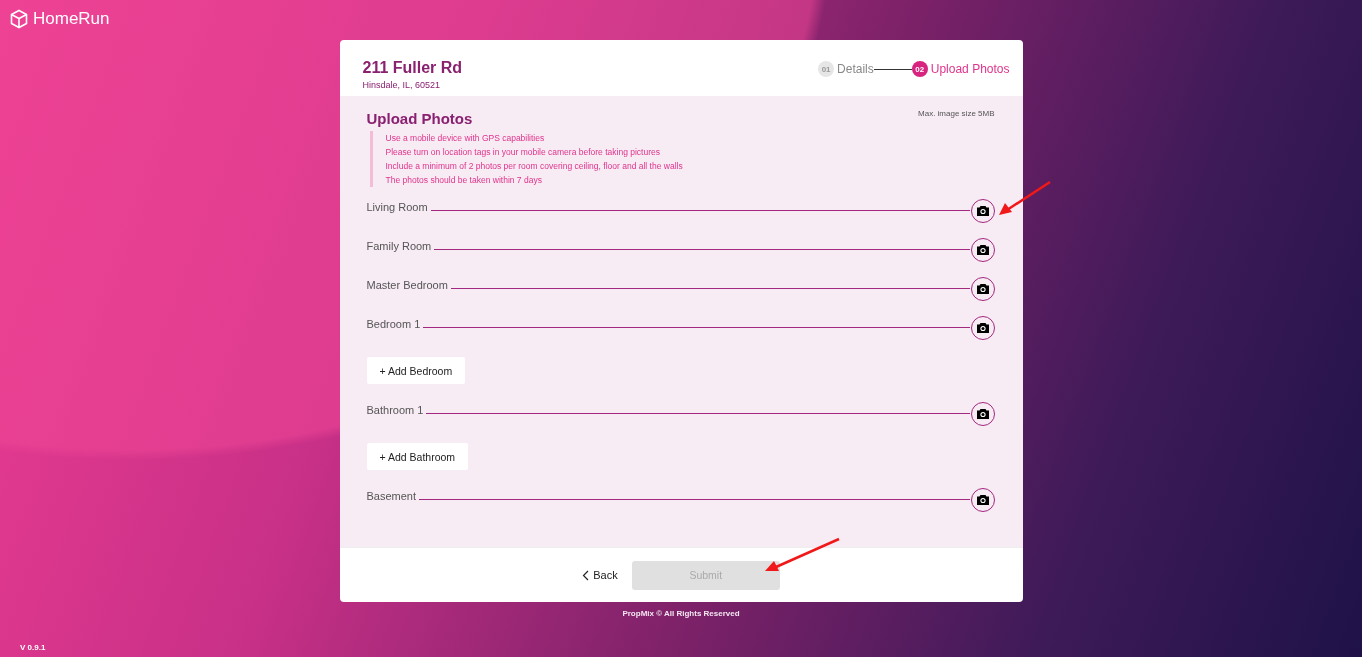 The image size is (1362, 657). What do you see at coordinates (826, 69) in the screenshot?
I see `step-number: 01` at bounding box center [826, 69].